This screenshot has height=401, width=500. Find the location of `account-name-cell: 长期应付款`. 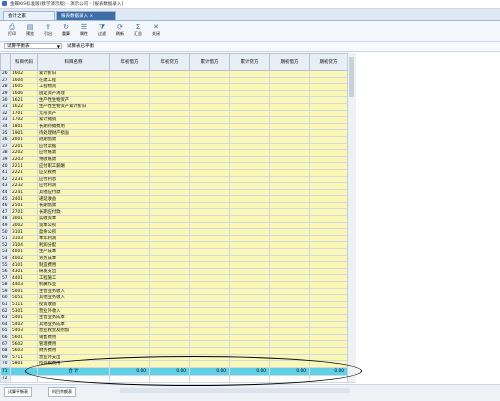

account-name-cell: 长期应付款 is located at coordinates (73, 212).